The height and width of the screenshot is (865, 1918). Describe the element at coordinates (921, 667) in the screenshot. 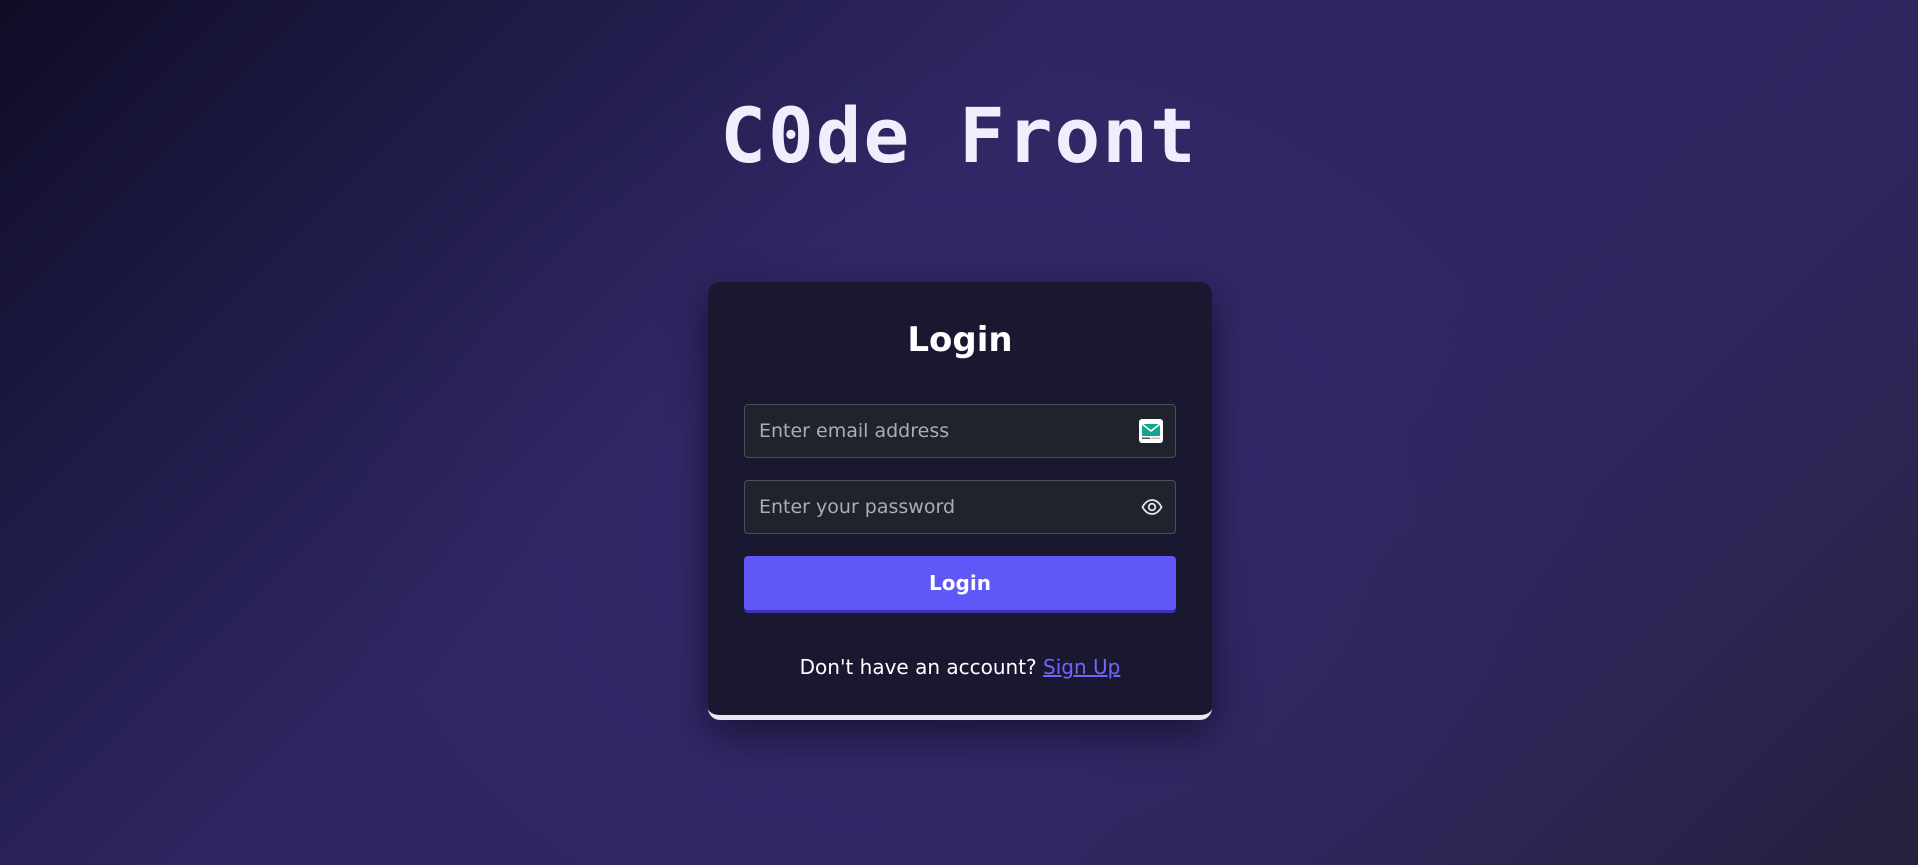

I see `signup-prompt-text: Don't have an account?` at that location.